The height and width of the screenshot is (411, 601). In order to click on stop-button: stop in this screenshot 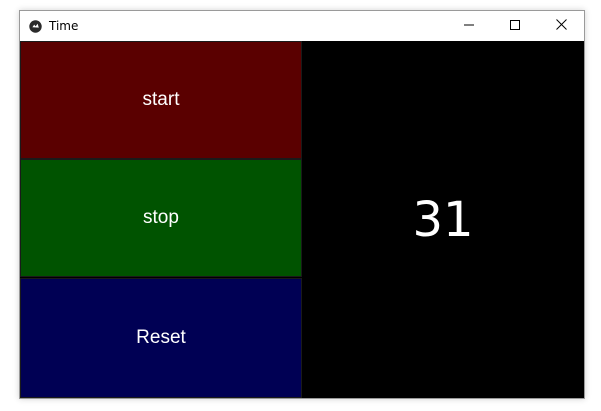, I will do `click(161, 218)`.